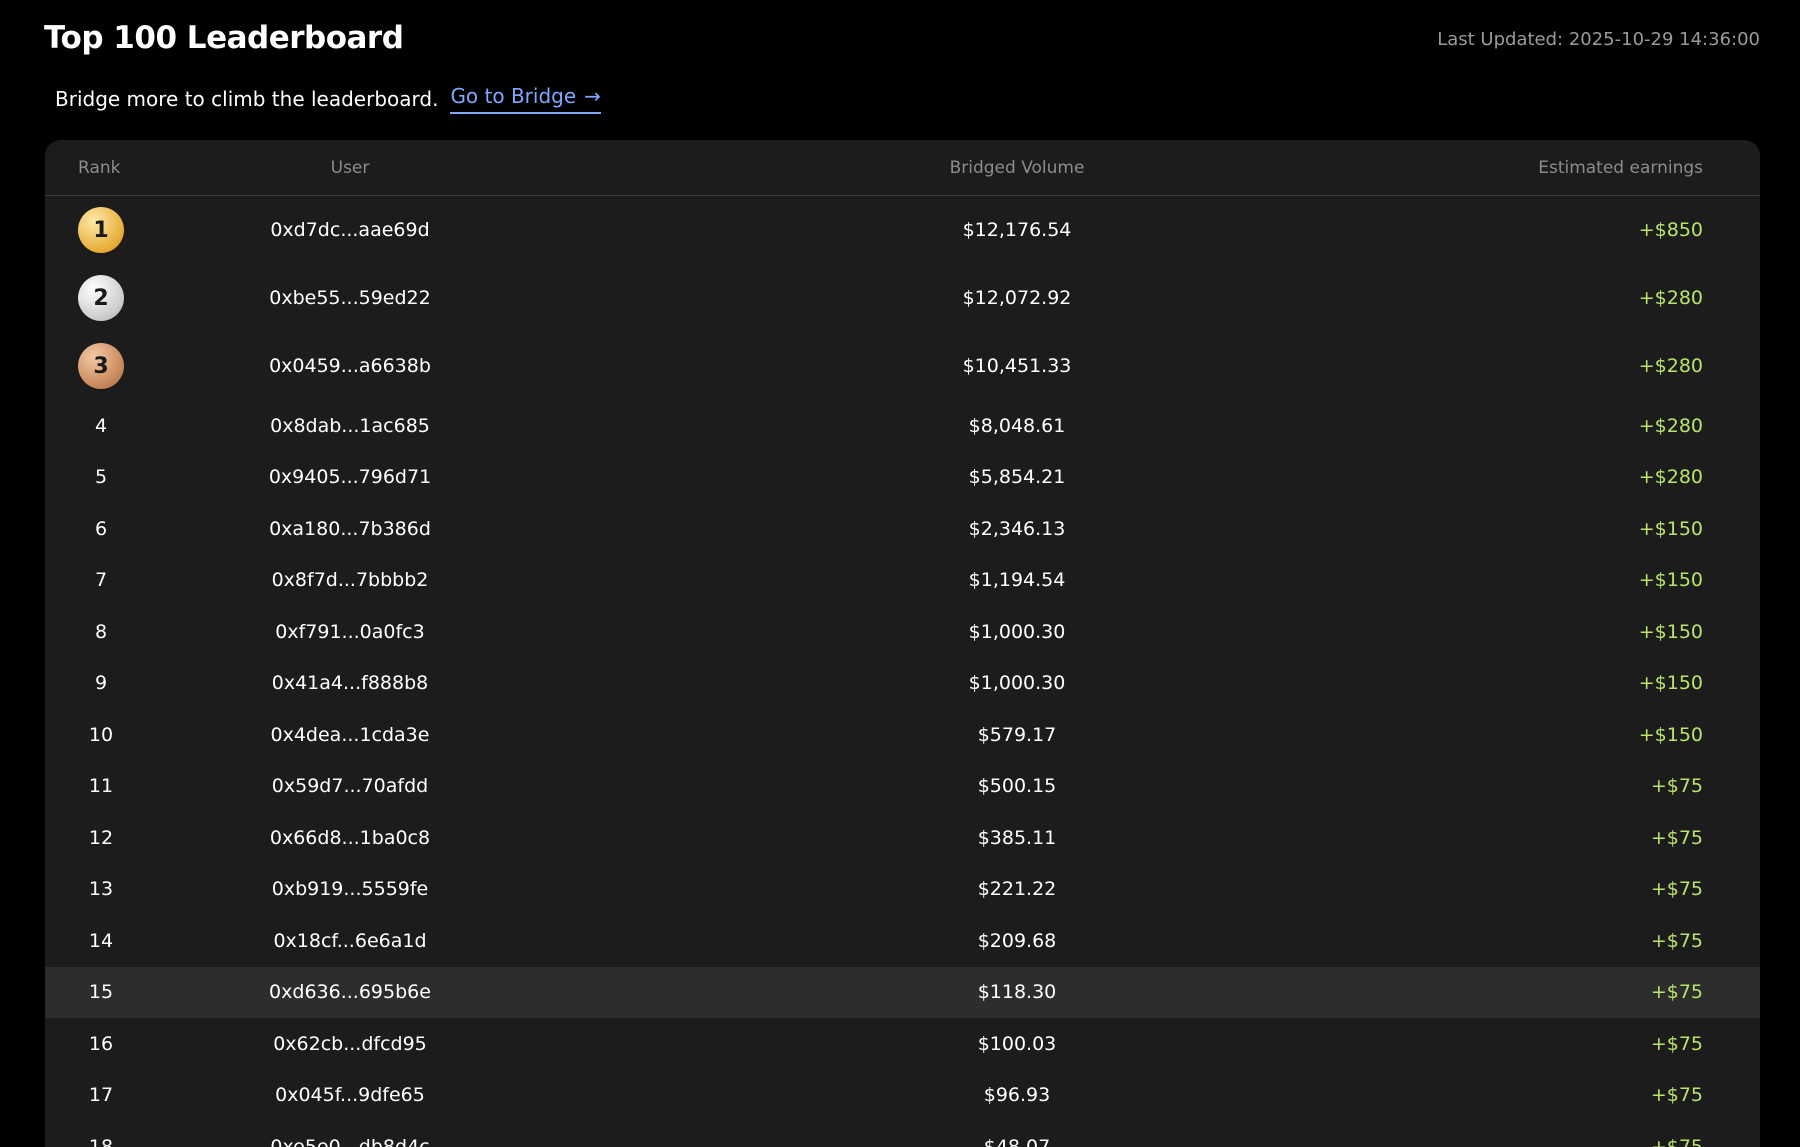 The height and width of the screenshot is (1147, 1800). What do you see at coordinates (1017, 683) in the screenshot?
I see `bridged-volume-cell-text: $1,000.30` at bounding box center [1017, 683].